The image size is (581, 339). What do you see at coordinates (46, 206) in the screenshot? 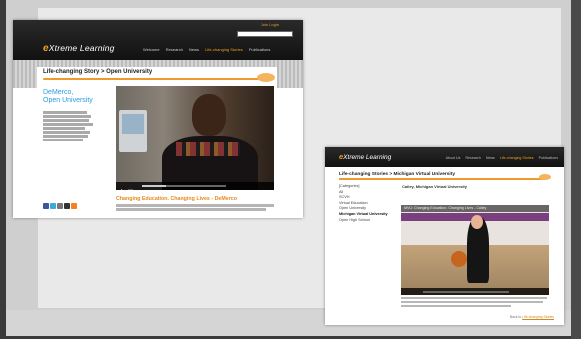
I see `facebook-icon` at bounding box center [46, 206].